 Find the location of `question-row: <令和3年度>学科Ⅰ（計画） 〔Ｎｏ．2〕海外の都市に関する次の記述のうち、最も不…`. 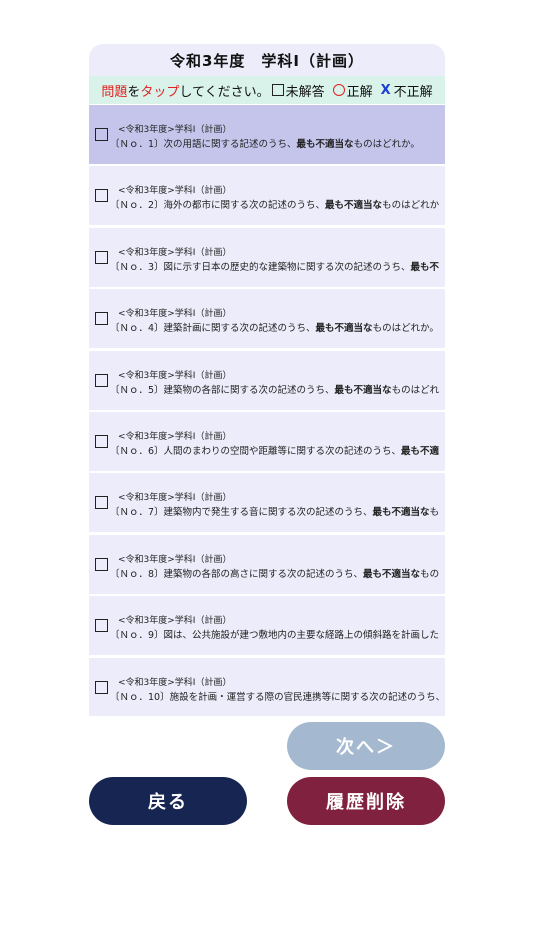

question-row: <令和3年度>学科Ⅰ（計画） 〔Ｎｏ．2〕海外の都市に関する次の記述のうち、最も不… is located at coordinates (267, 196).